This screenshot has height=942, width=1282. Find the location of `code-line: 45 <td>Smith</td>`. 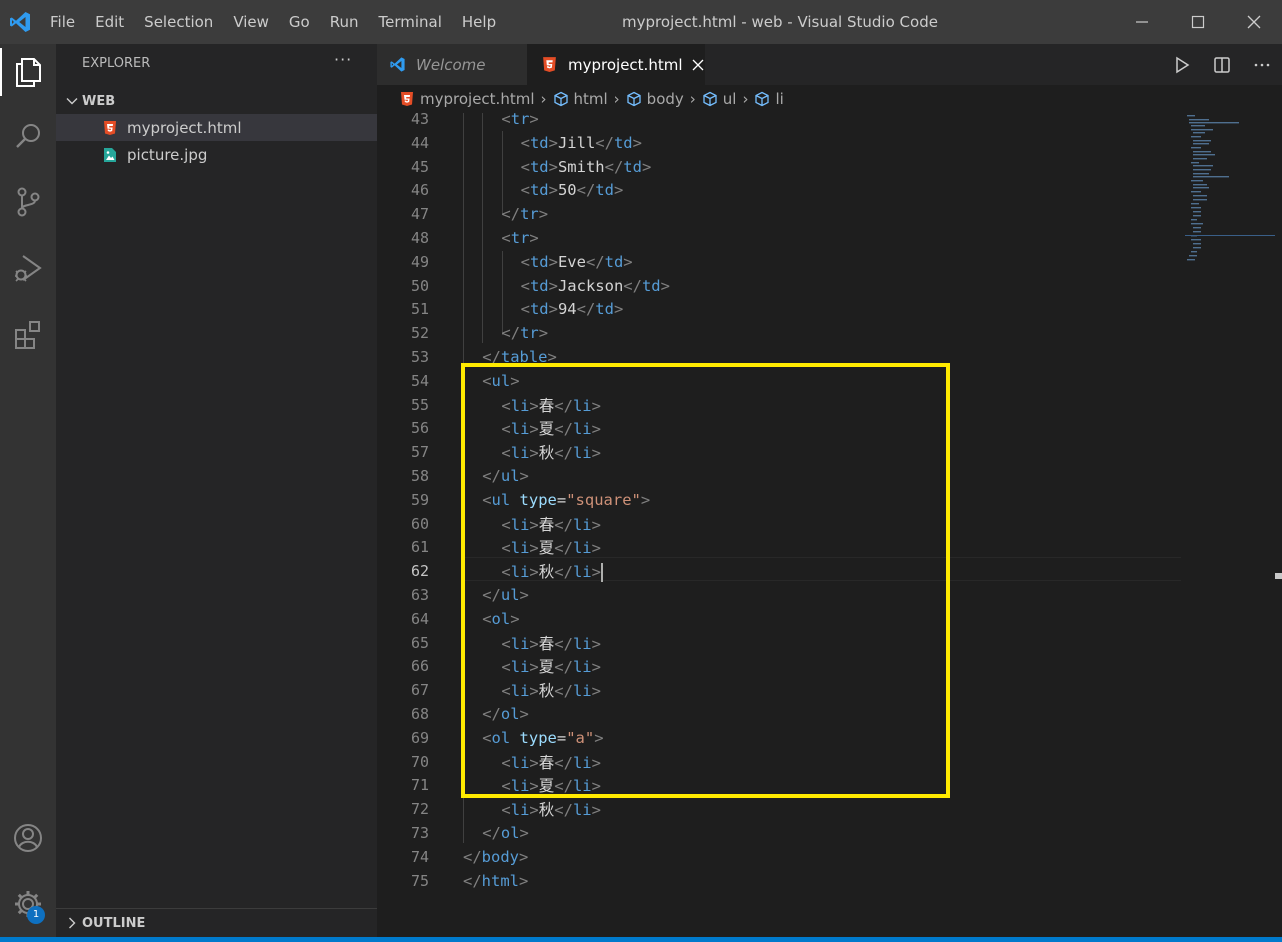

code-line: 45 <td>Smith</td> is located at coordinates (829, 167).